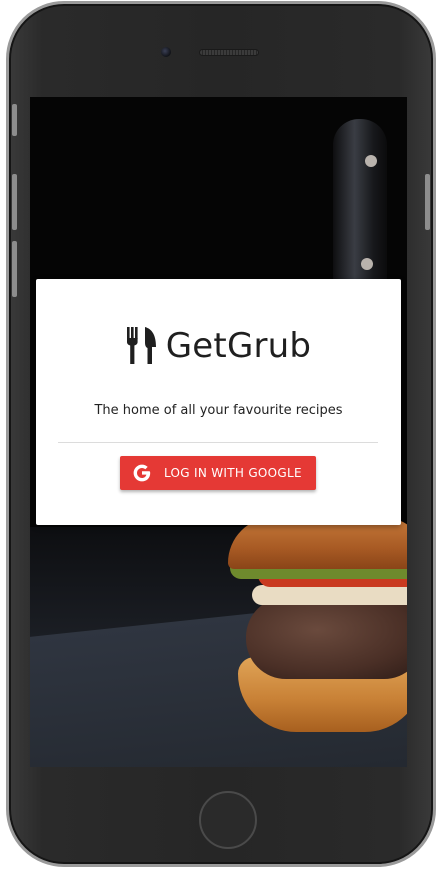 This screenshot has height=870, width=442. What do you see at coordinates (229, 52) in the screenshot?
I see `speaker-grille` at bounding box center [229, 52].